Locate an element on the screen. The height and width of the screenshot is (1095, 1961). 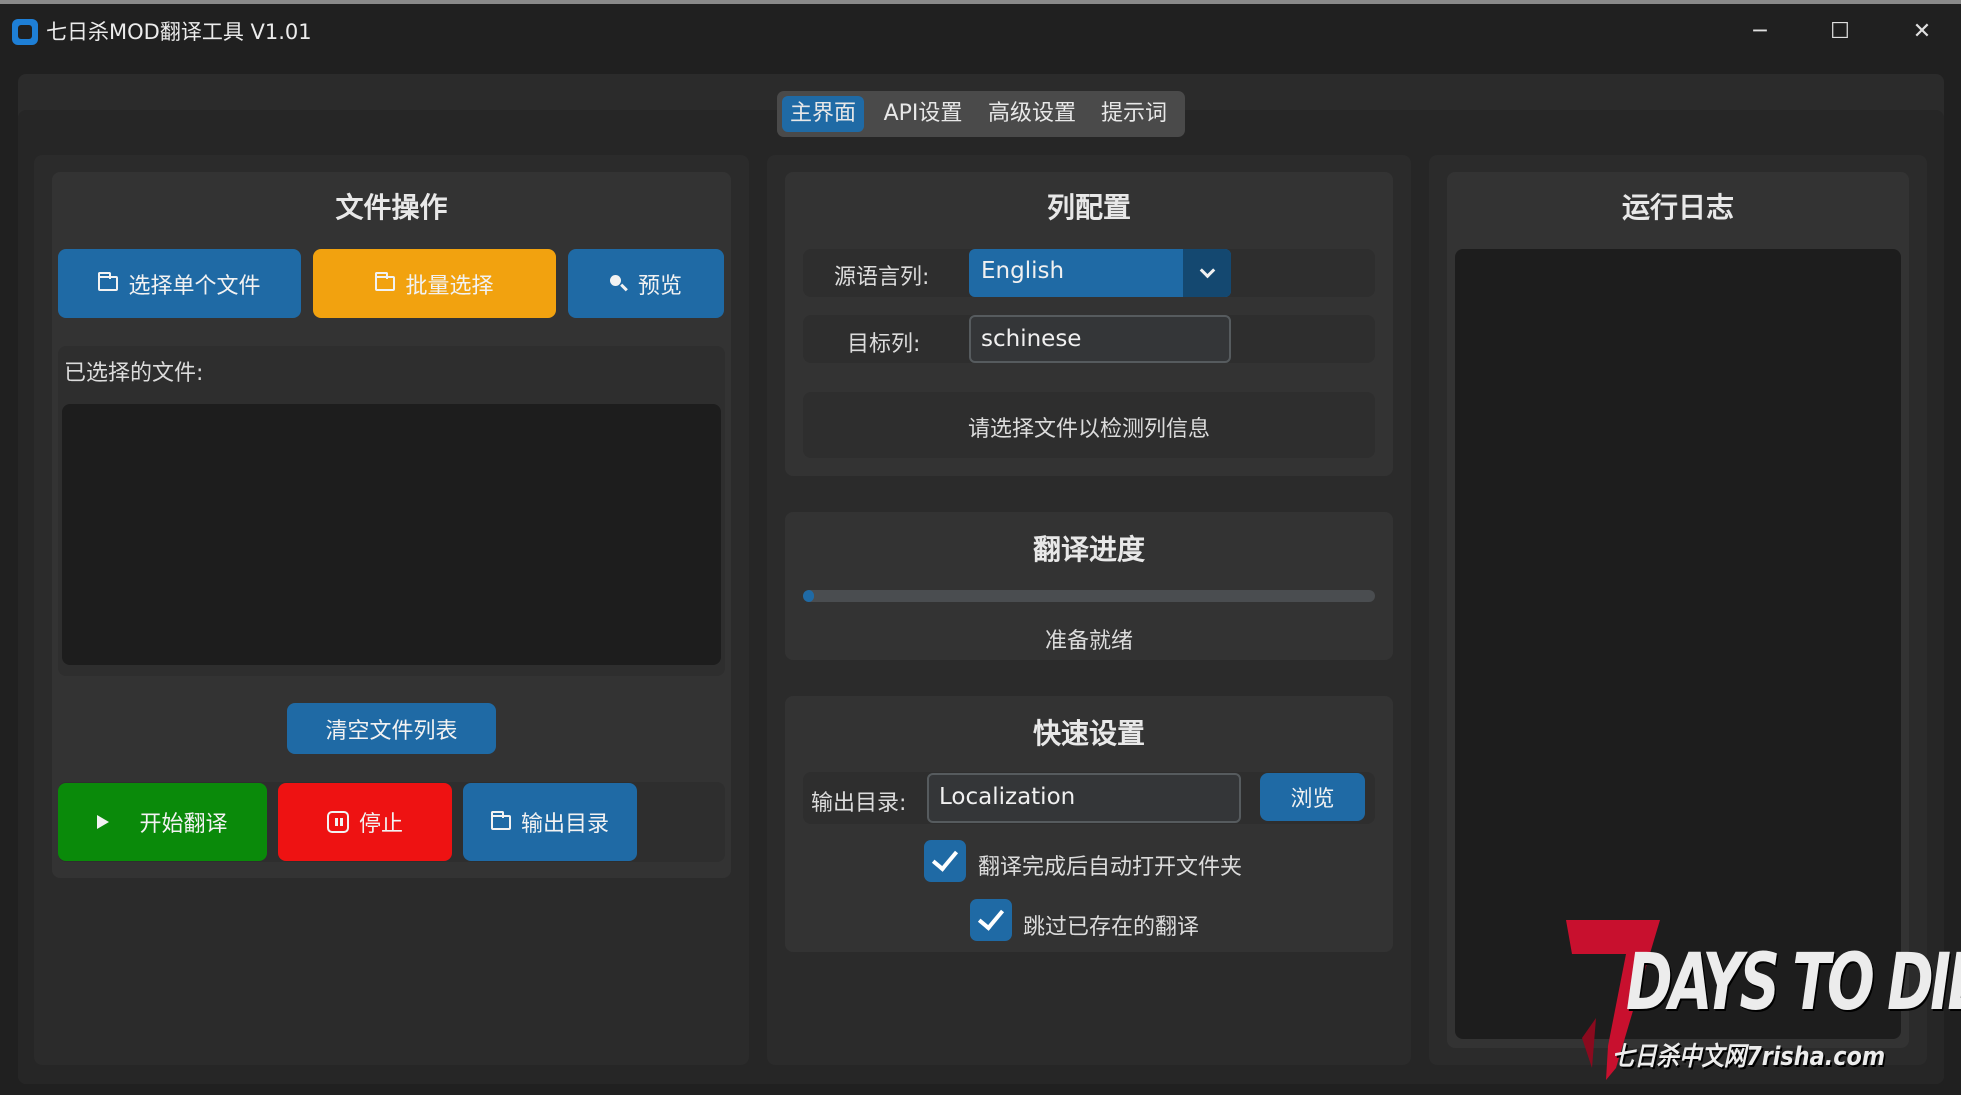
column-config-title: 列配置 is located at coordinates (1088, 207).